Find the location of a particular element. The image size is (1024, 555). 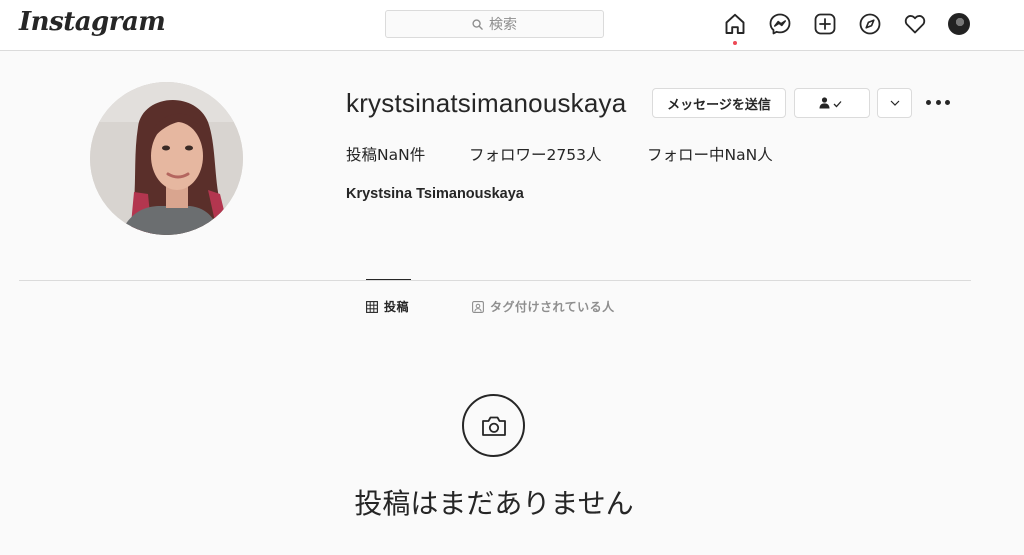

tab-tagged: タグ付けされている人 is located at coordinates (543, 306).